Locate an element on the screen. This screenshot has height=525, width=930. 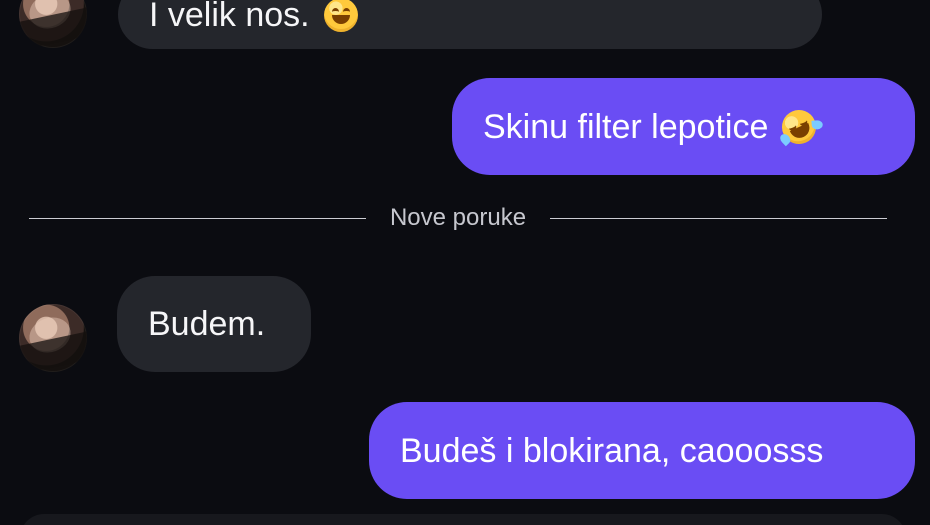
message-text: Budem. is located at coordinates (207, 324).